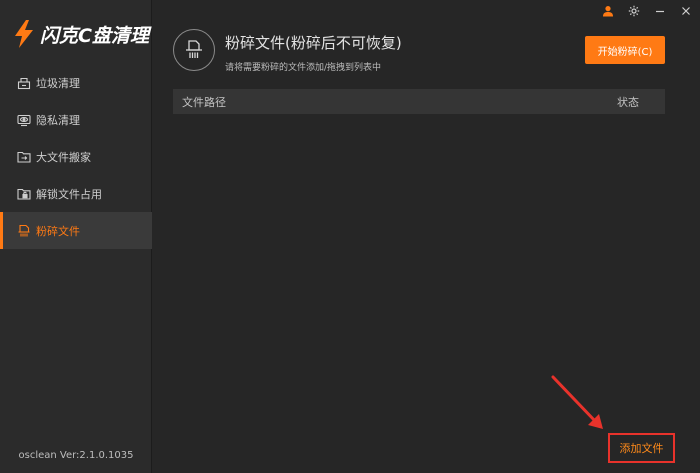  I want to click on app-logo: 闪克C盘清理, so click(80, 34).